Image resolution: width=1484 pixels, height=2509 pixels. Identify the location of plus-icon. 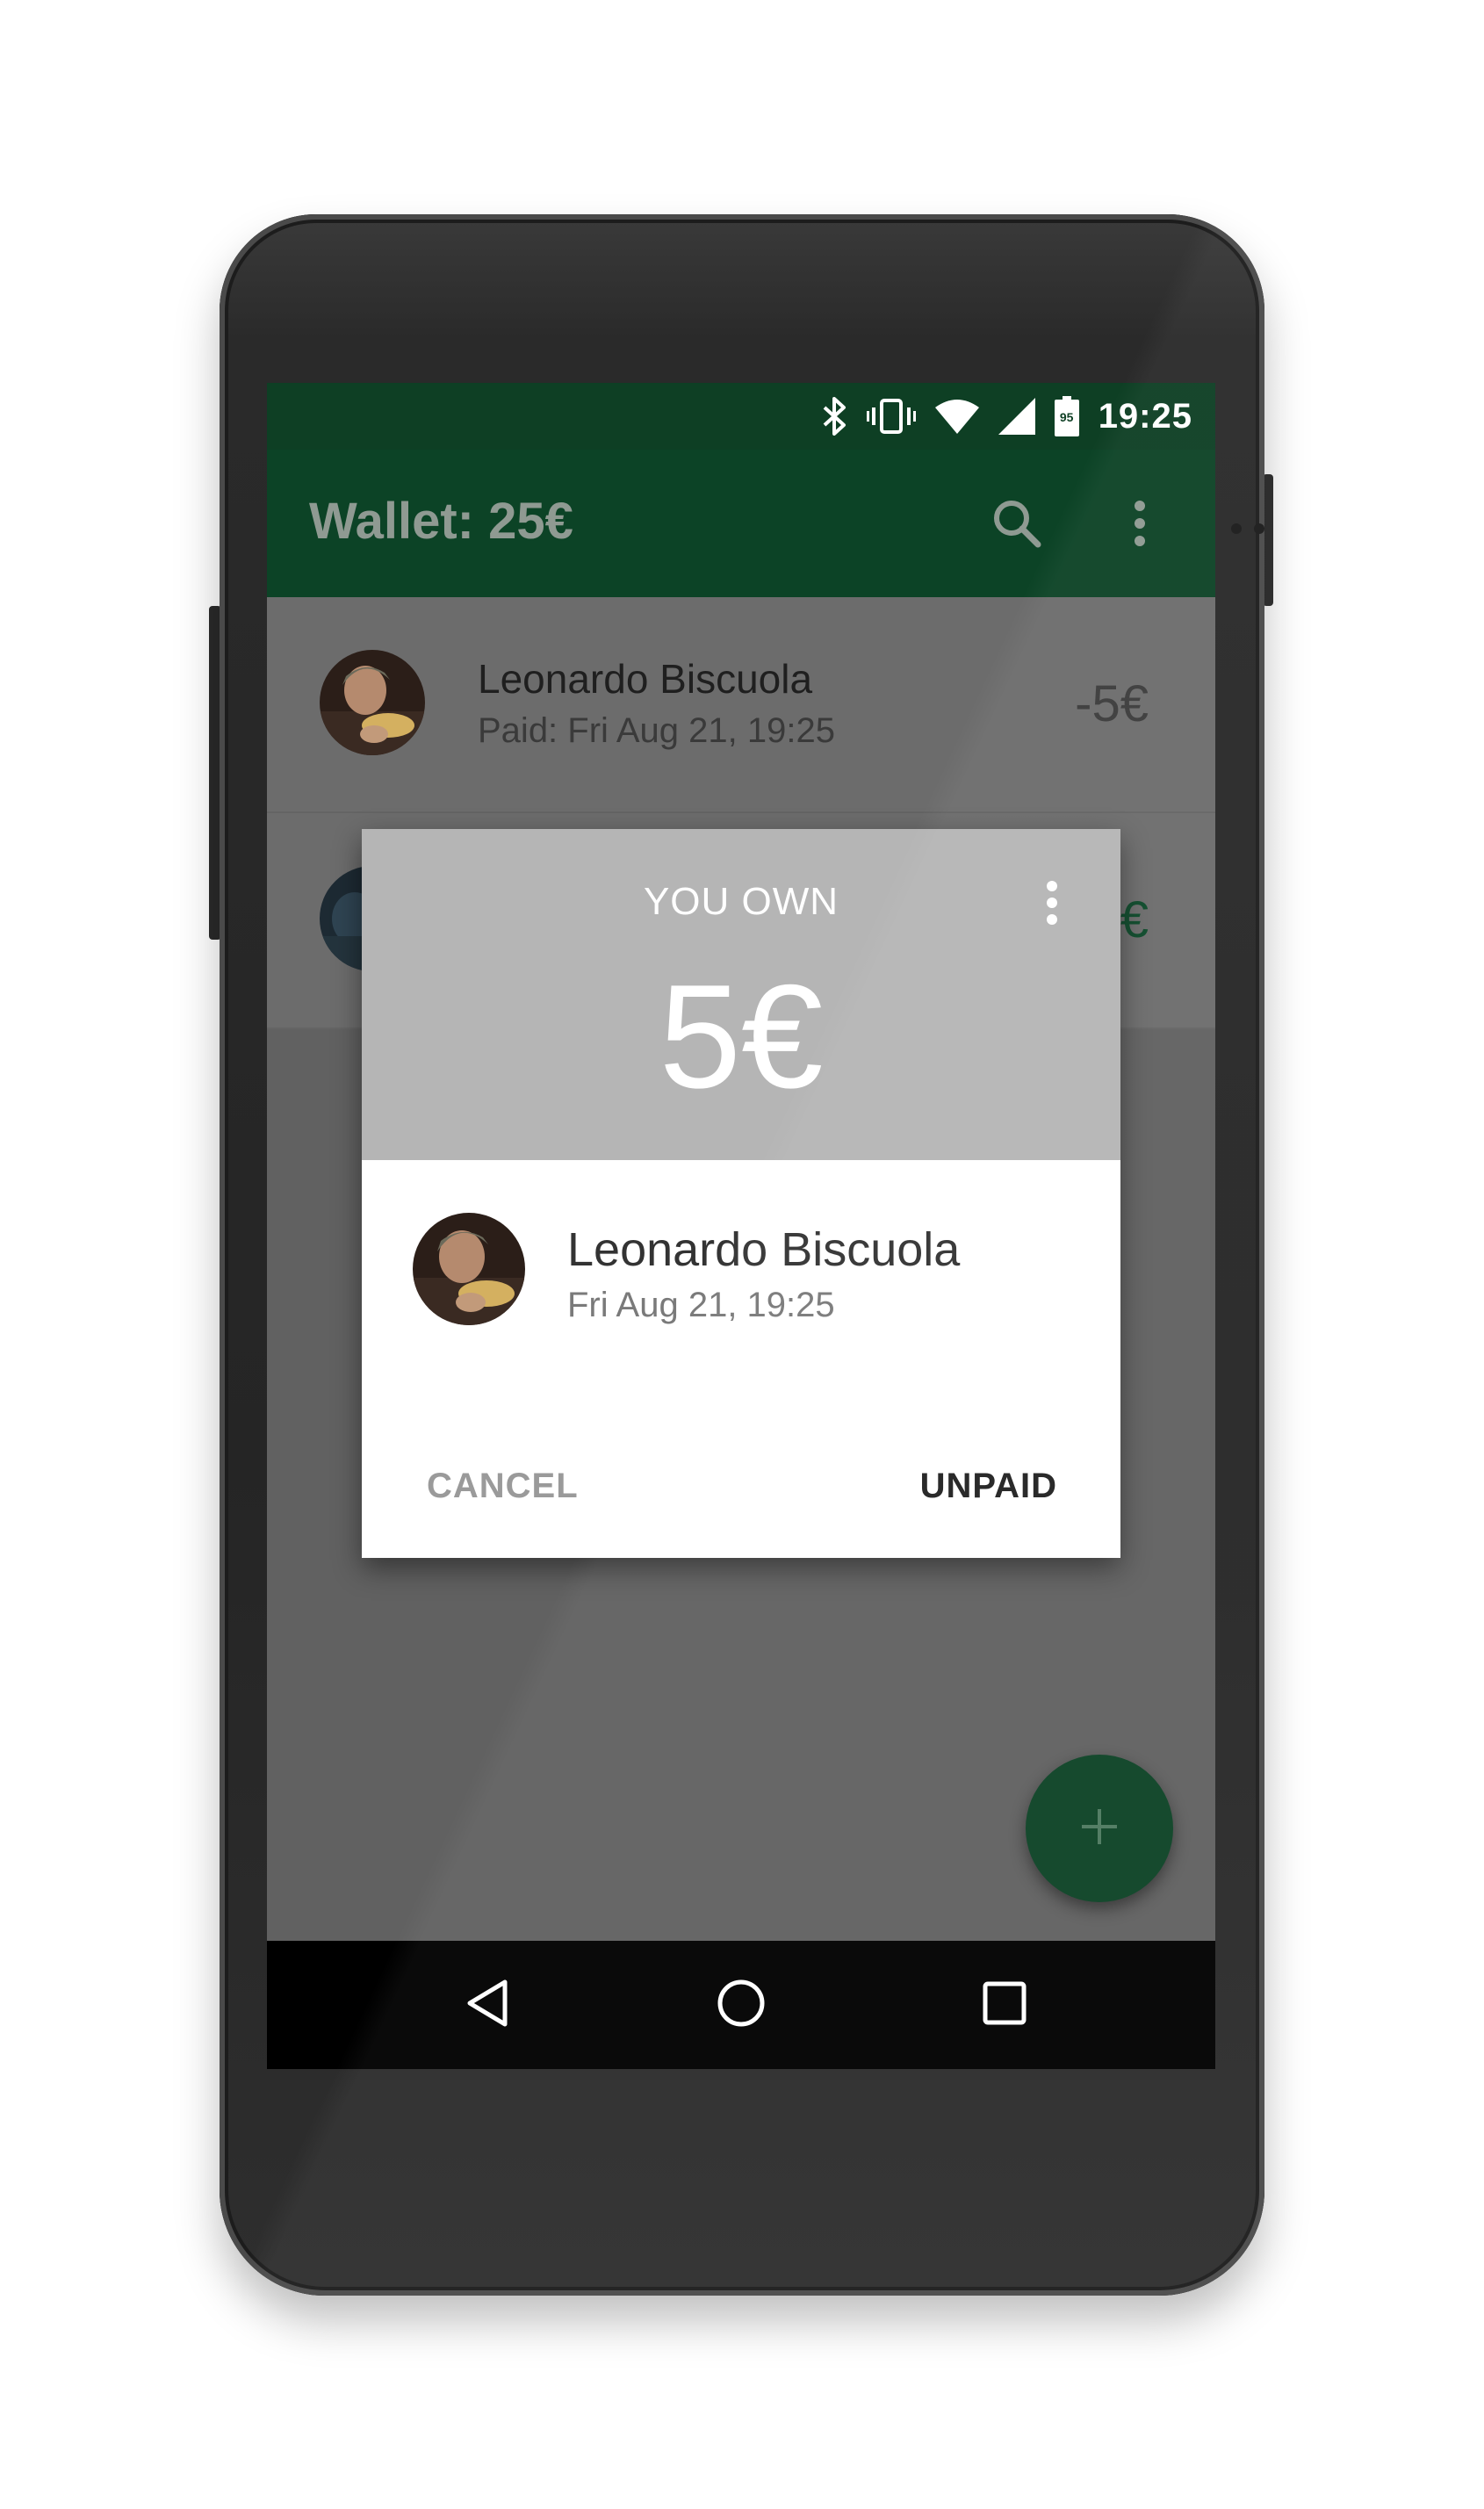
(1099, 1828).